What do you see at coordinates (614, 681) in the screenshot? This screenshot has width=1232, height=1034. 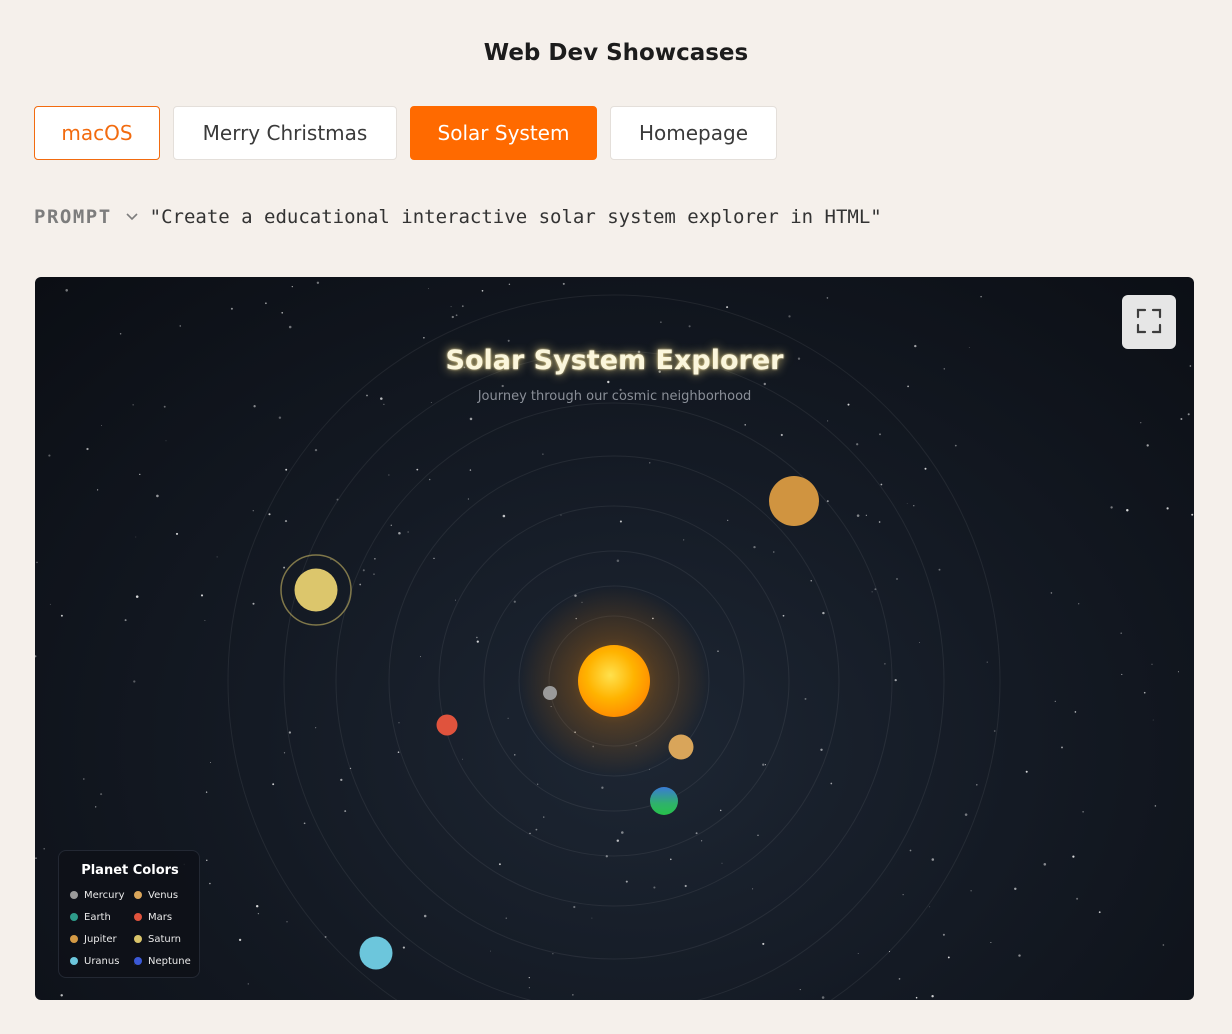 I see `sun` at bounding box center [614, 681].